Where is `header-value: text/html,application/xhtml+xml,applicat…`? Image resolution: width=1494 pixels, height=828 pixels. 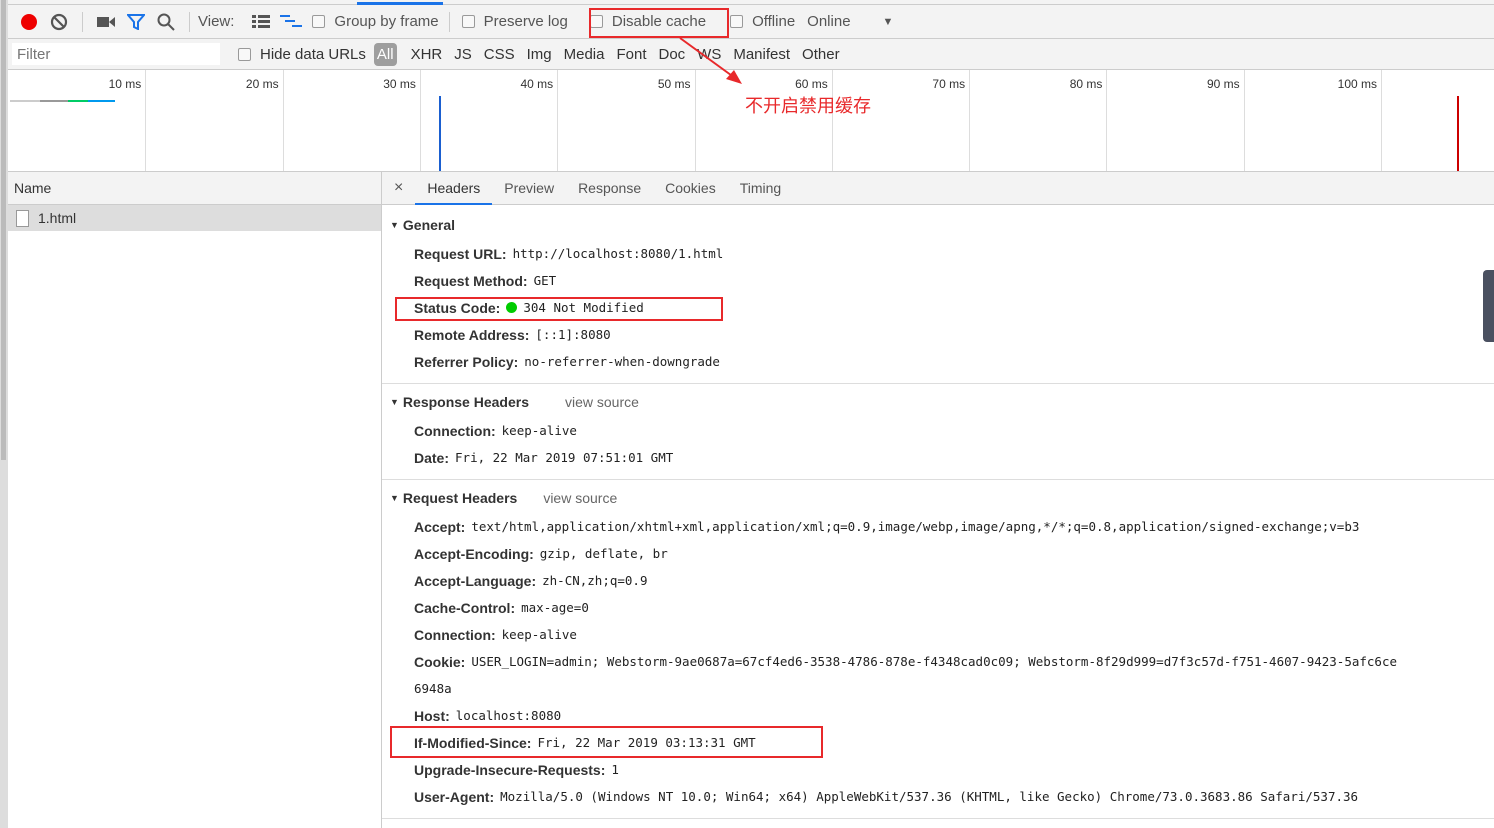 header-value: text/html,application/xhtml+xml,applicat… is located at coordinates (915, 526).